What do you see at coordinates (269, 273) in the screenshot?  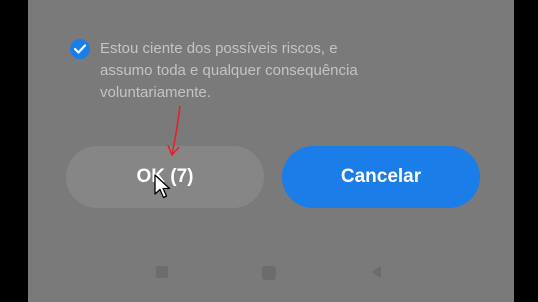 I see `home-icon` at bounding box center [269, 273].